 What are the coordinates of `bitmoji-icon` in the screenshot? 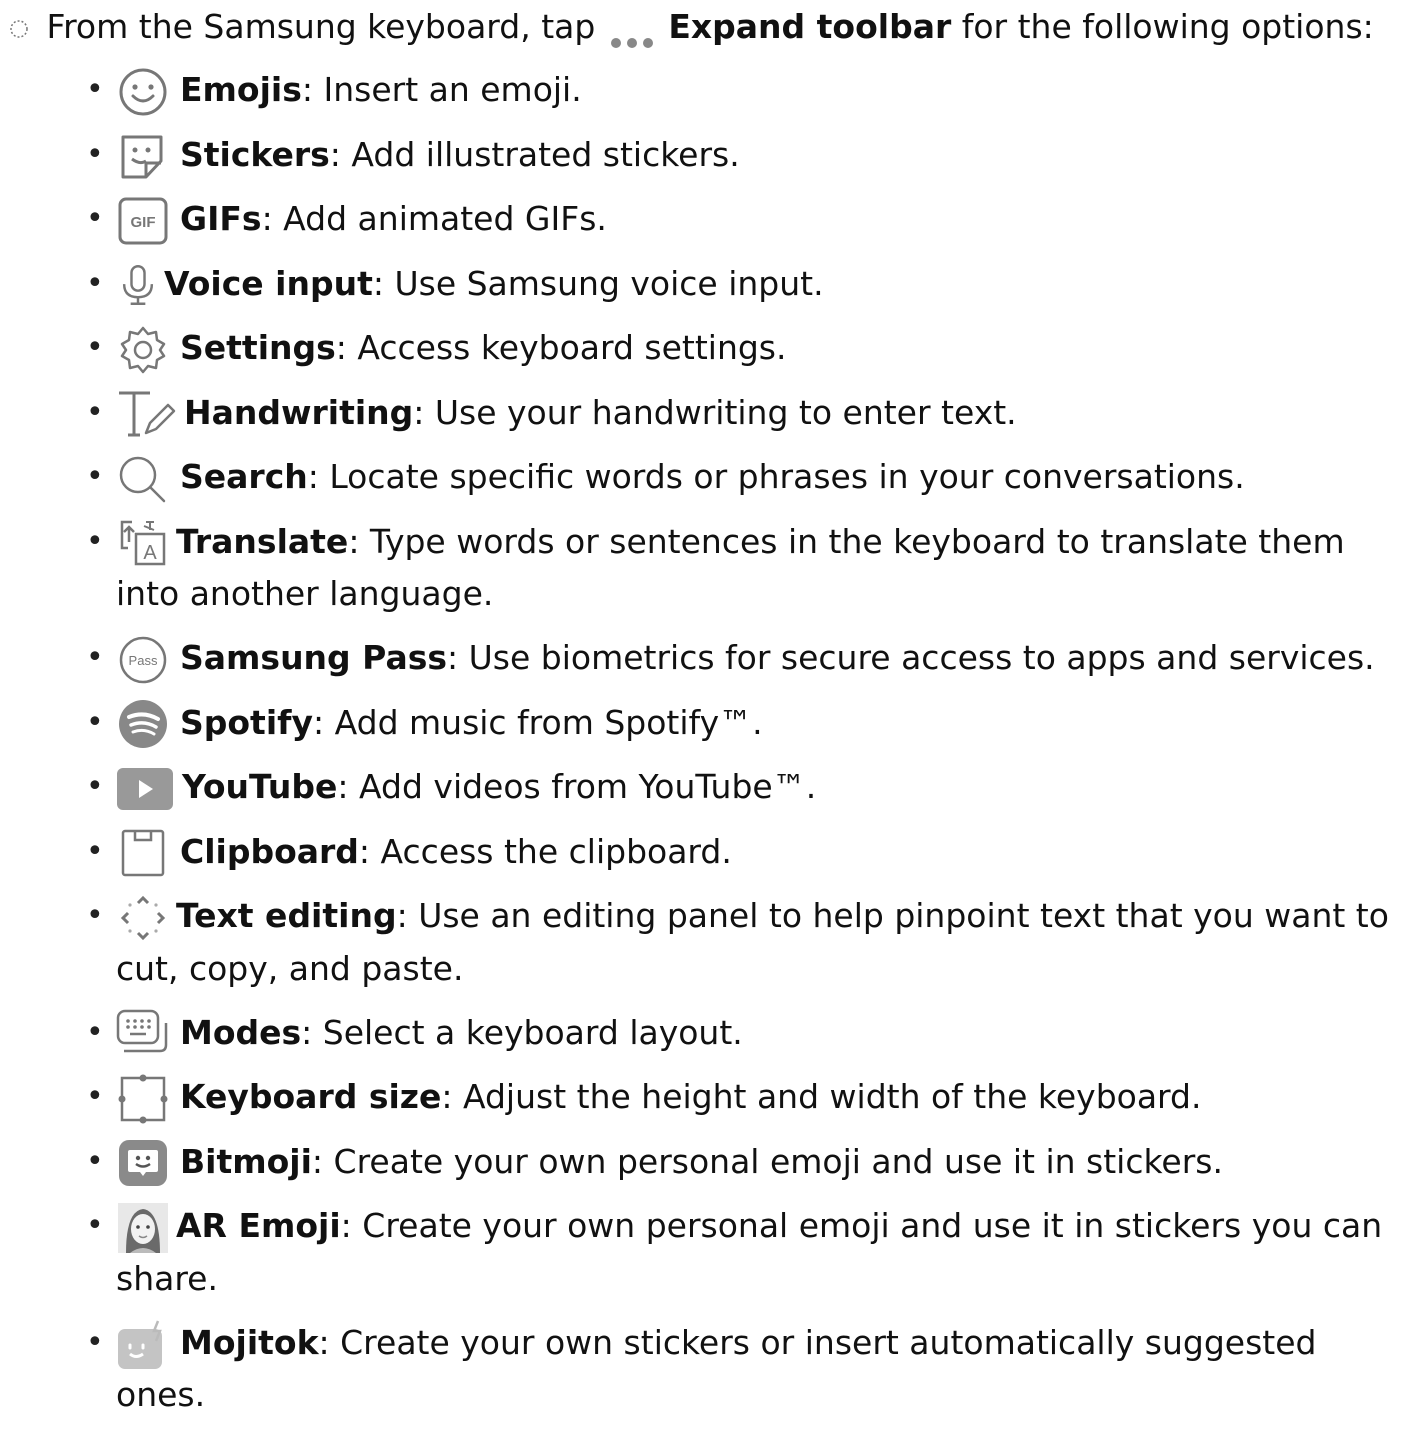 It's located at (143, 1163).